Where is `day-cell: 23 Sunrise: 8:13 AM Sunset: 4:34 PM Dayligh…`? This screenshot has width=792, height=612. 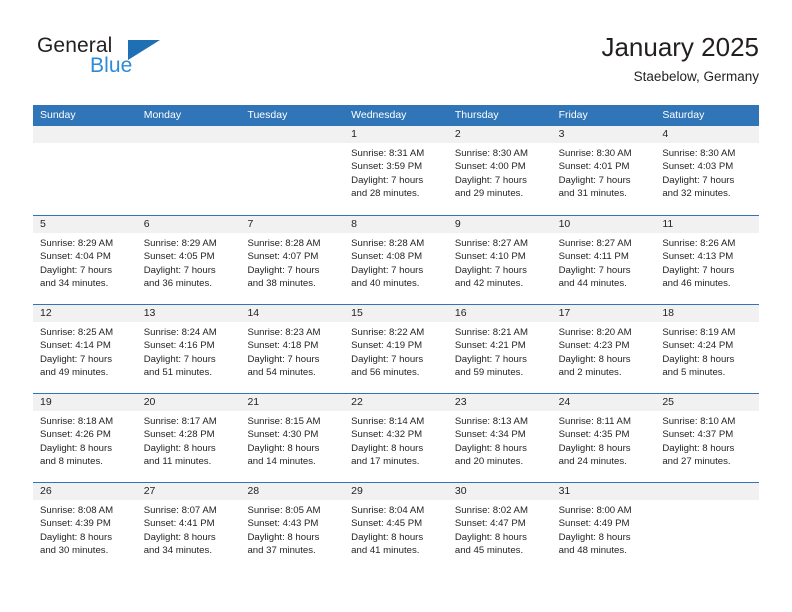
day-cell: 23 Sunrise: 8:13 AM Sunset: 4:34 PM Dayligh… is located at coordinates (499, 438).